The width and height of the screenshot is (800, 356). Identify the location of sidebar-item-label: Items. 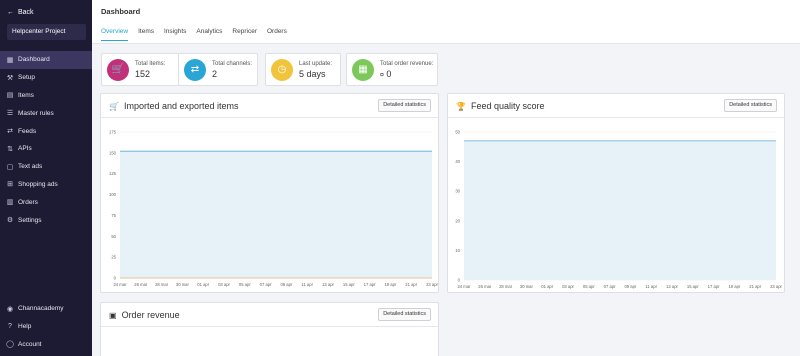
(26, 95).